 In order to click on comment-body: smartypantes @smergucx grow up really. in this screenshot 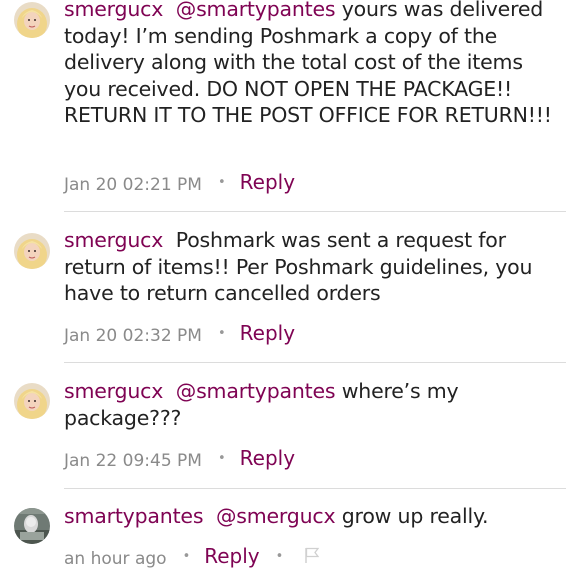, I will do `click(314, 516)`.